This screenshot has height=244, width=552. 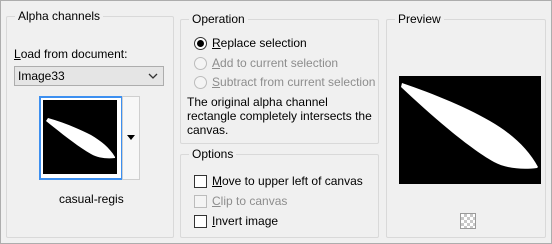 I want to click on preview-title: Preview, so click(x=419, y=19).